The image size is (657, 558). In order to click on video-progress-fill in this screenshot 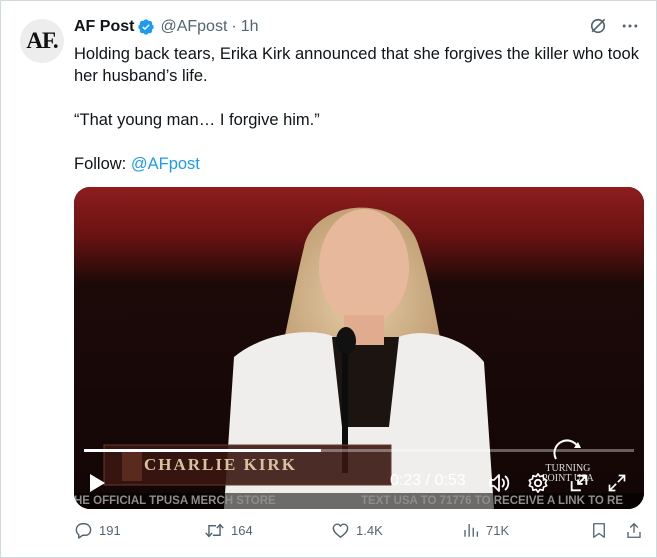, I will do `click(202, 450)`.